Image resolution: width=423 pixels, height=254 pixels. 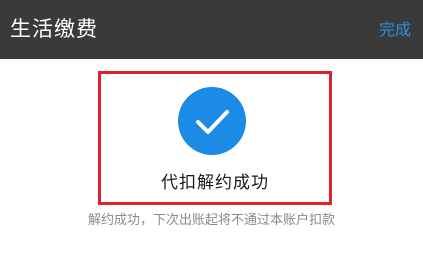 I want to click on result-note: 解约成功，下次出账起将不通过本账户扣款, so click(x=211, y=220).